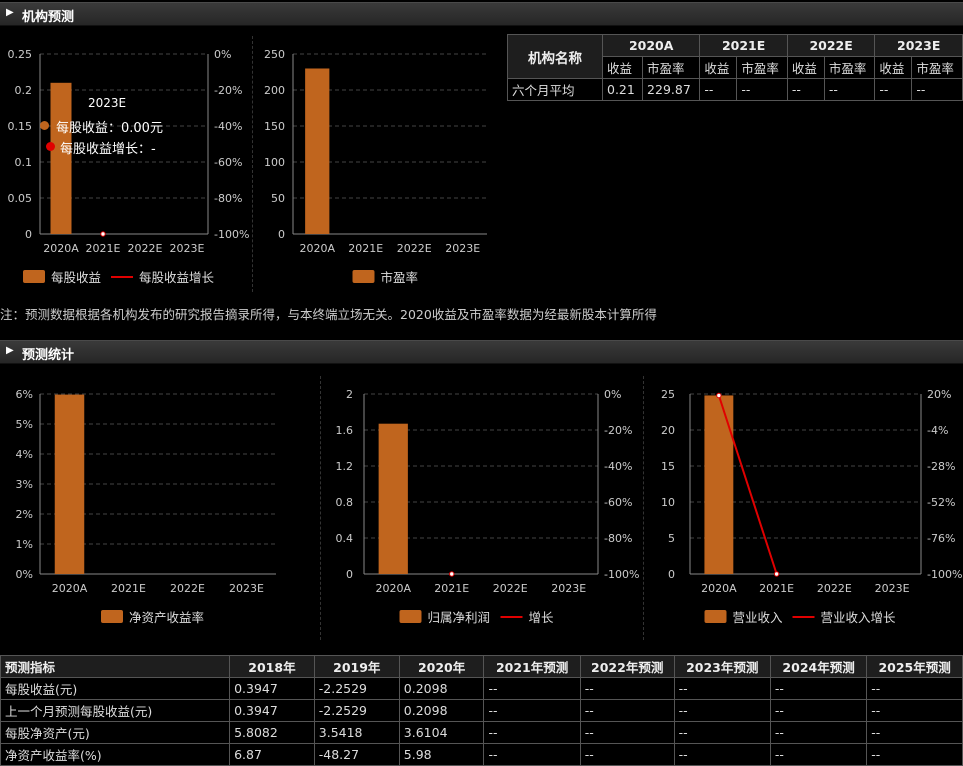 This screenshot has height=766, width=963. What do you see at coordinates (20, 54) in the screenshot?
I see `y-tick-label: 0.25` at bounding box center [20, 54].